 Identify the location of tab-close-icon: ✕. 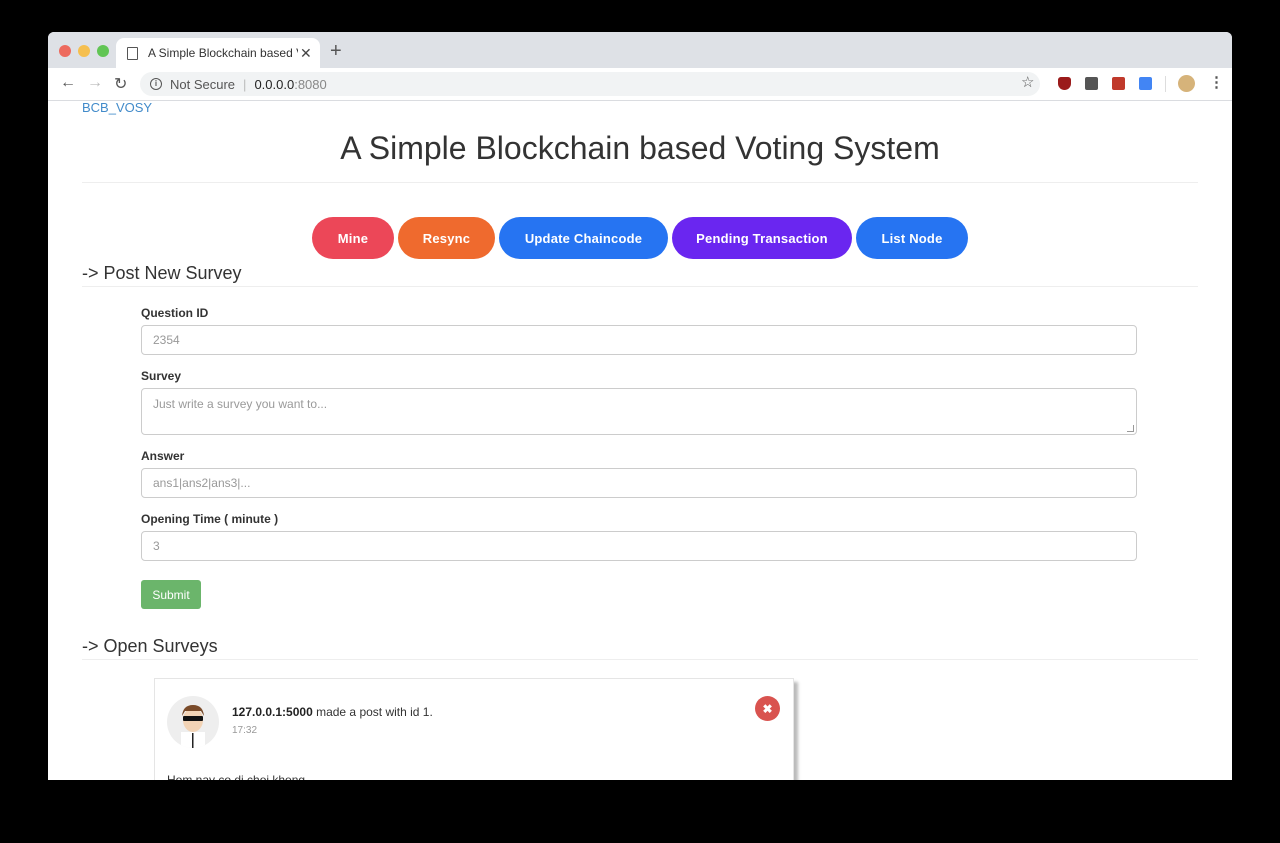
(306, 53).